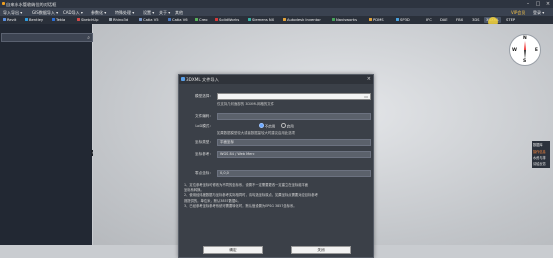 The image size is (553, 258). I want to click on zero-point-label: 零点坐标：, so click(204, 172).